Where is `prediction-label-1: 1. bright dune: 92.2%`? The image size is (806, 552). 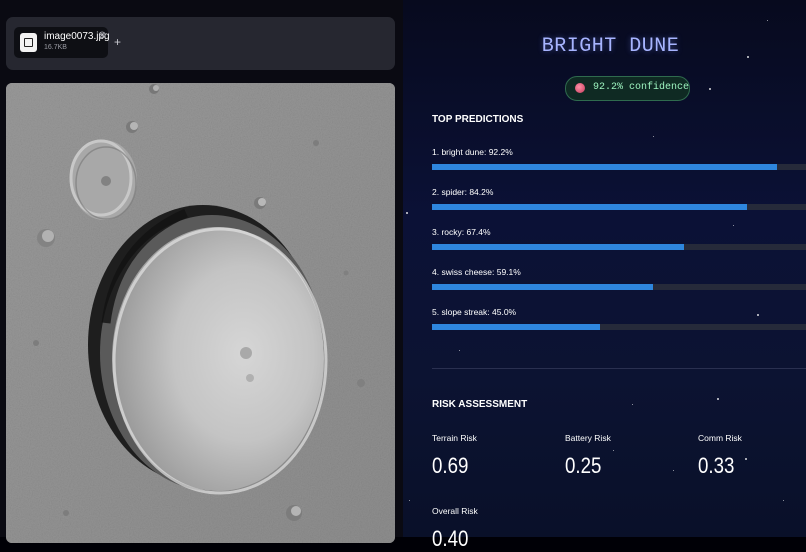
prediction-label-1: 1. bright dune: 92.2% is located at coordinates (472, 152).